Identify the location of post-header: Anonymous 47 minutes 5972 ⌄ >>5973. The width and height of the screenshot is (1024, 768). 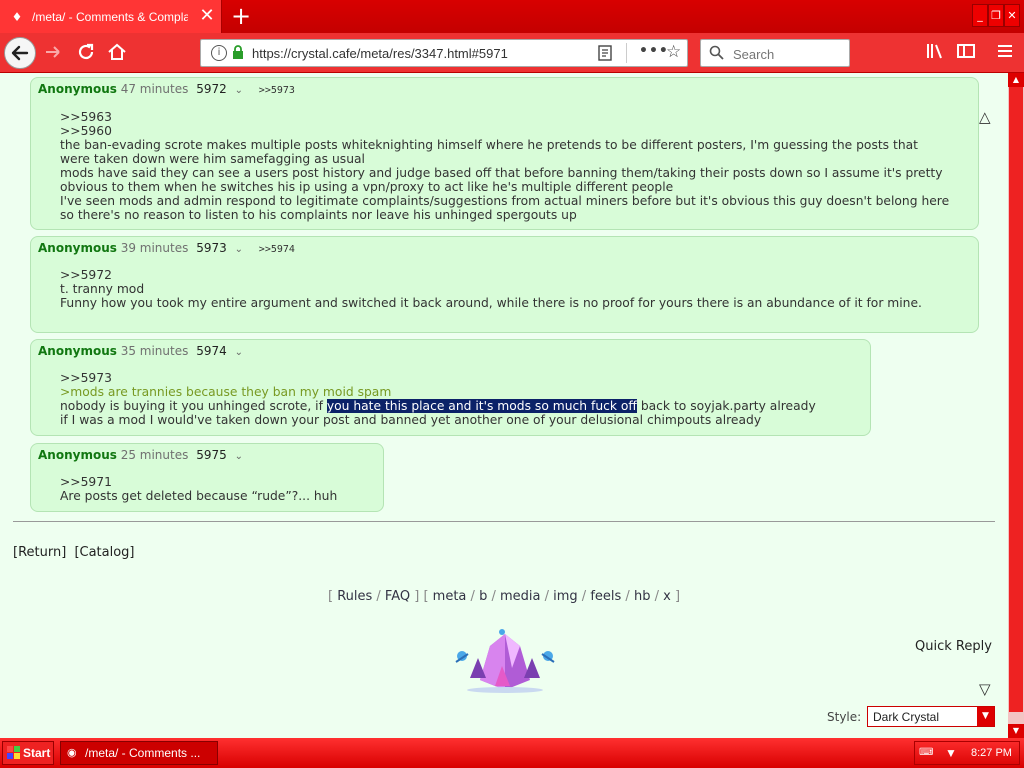
(166, 90).